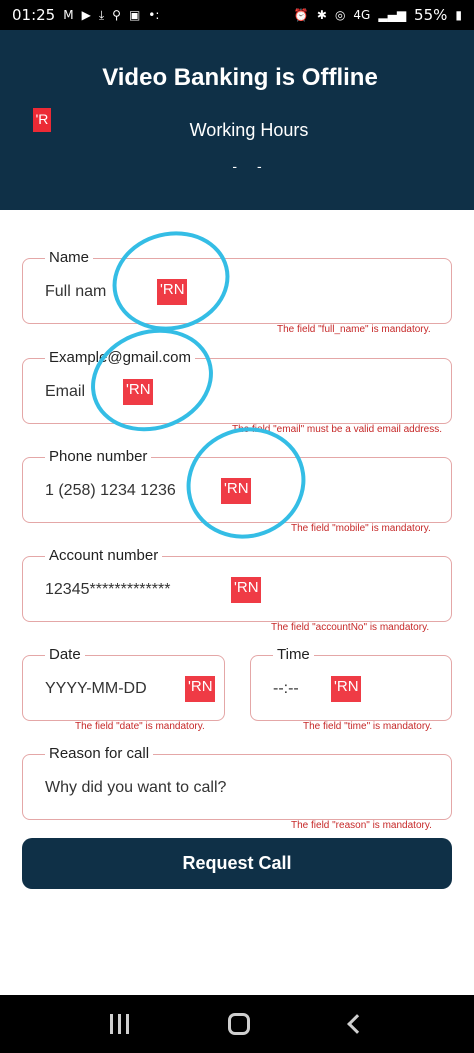 The width and height of the screenshot is (474, 1053). What do you see at coordinates (249, 130) in the screenshot?
I see `working-hours-label: Working Hours` at bounding box center [249, 130].